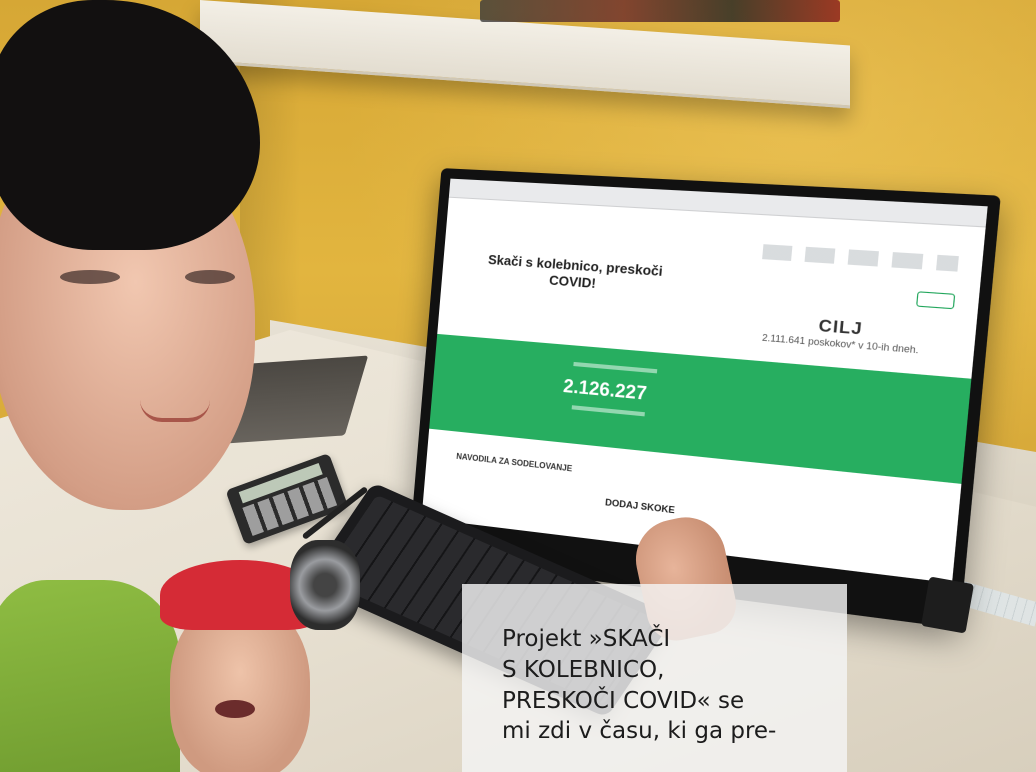 The height and width of the screenshot is (772, 1036). I want to click on boy-eye-left, so click(90, 277).